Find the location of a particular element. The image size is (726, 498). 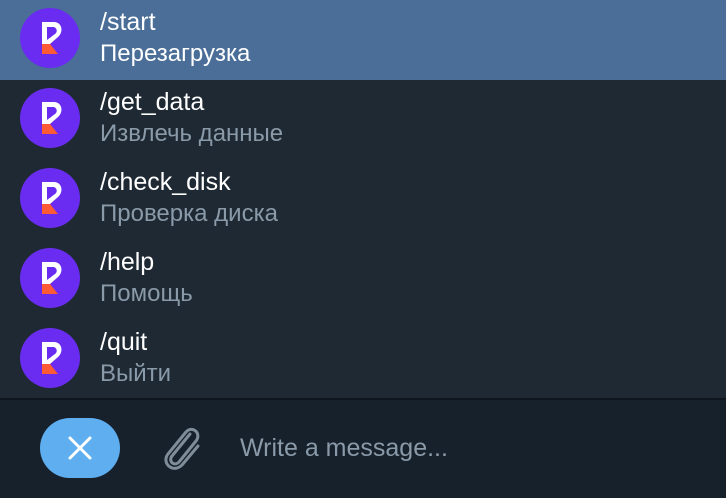

command-description: Проверка диска is located at coordinates (189, 213).